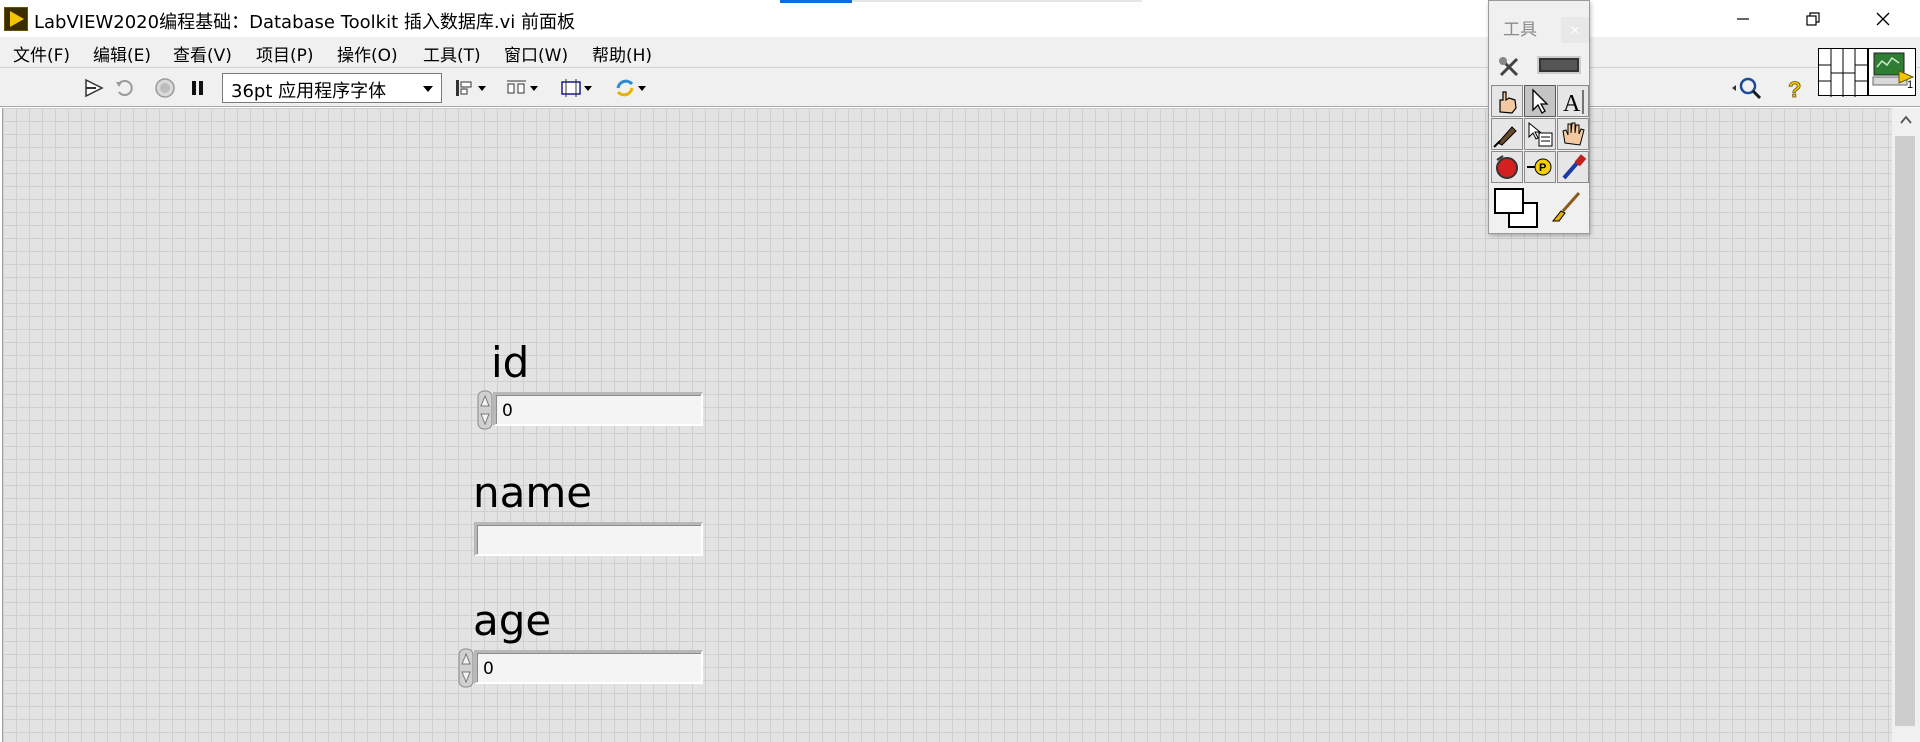  I want to click on align-objects-icon, so click(472, 88).